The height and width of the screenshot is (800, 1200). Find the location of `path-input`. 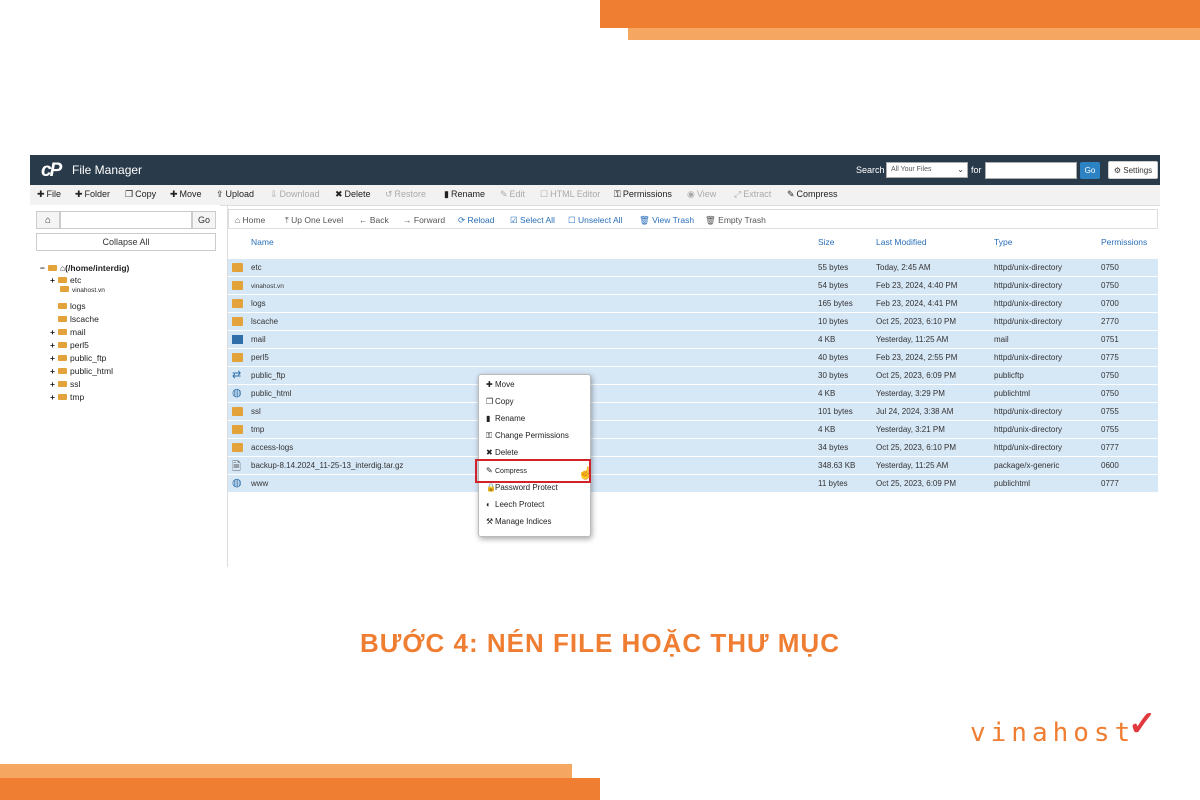

path-input is located at coordinates (126, 220).